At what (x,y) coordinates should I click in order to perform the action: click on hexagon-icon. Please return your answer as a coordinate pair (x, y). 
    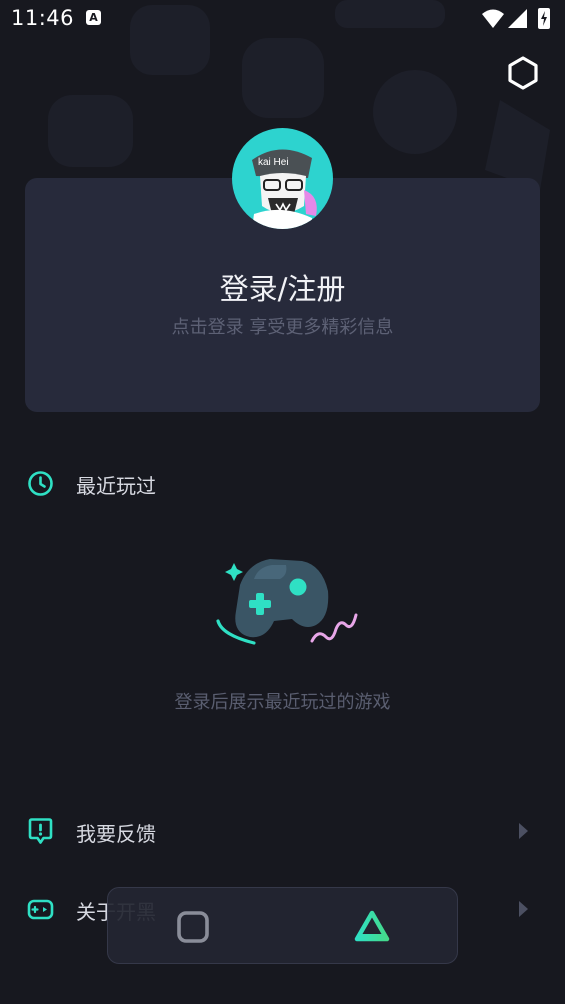
    Looking at the image, I should click on (523, 73).